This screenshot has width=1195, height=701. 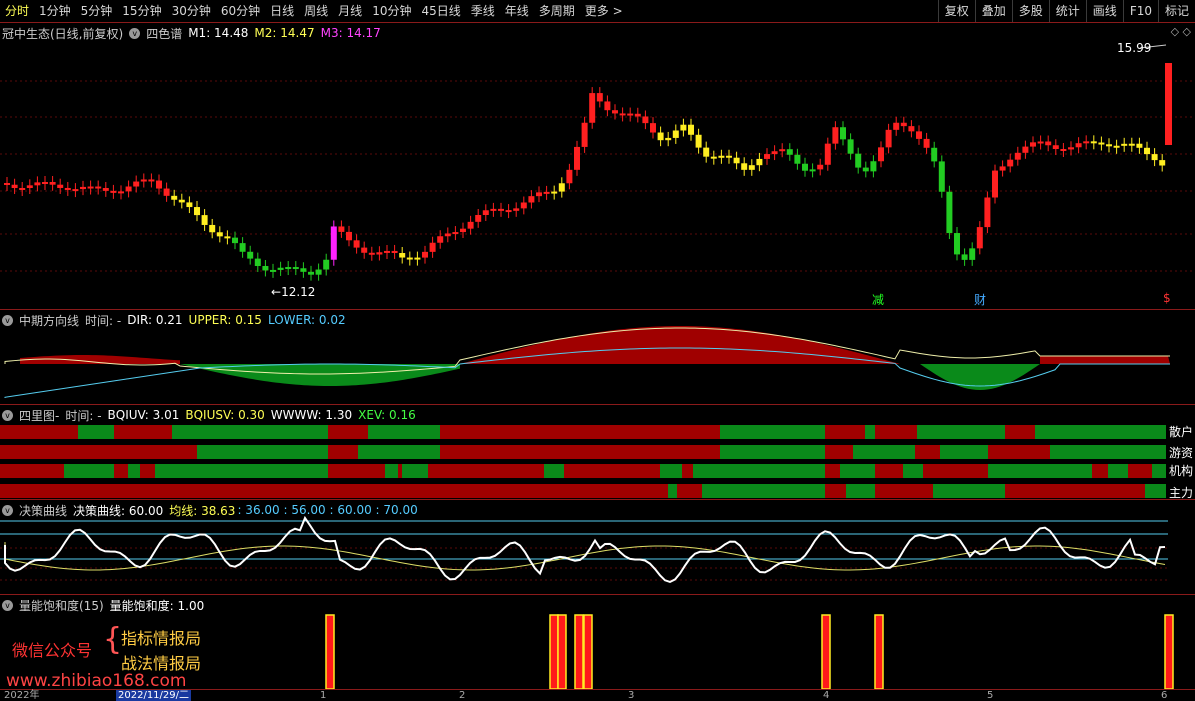 What do you see at coordinates (103, 320) in the screenshot?
I see `direction-time: 时间: -` at bounding box center [103, 320].